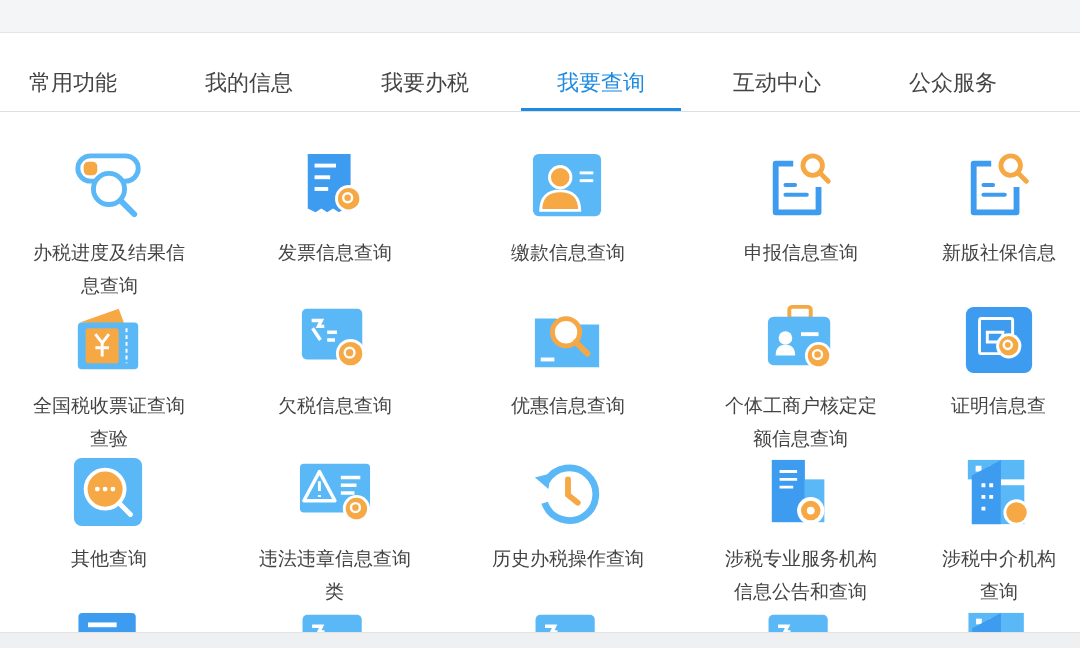  Describe the element at coordinates (601, 72) in the screenshot. I see `nav-tab: 我要查询` at that location.